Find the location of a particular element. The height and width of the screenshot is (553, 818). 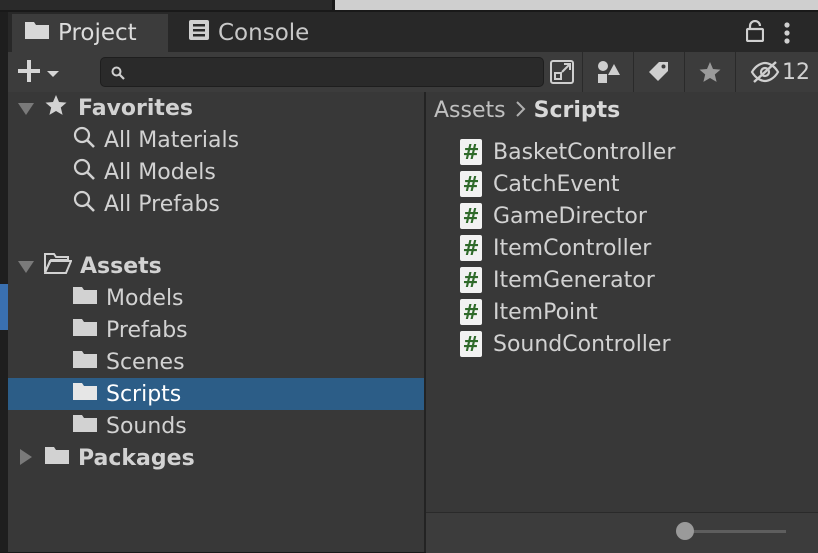

tree-item-scripts: Scripts is located at coordinates (216, 394).